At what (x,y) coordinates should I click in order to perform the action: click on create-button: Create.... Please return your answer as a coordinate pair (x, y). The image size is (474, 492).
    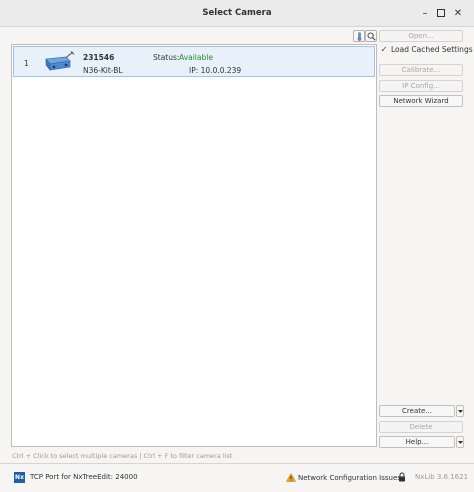
    Looking at the image, I should click on (417, 411).